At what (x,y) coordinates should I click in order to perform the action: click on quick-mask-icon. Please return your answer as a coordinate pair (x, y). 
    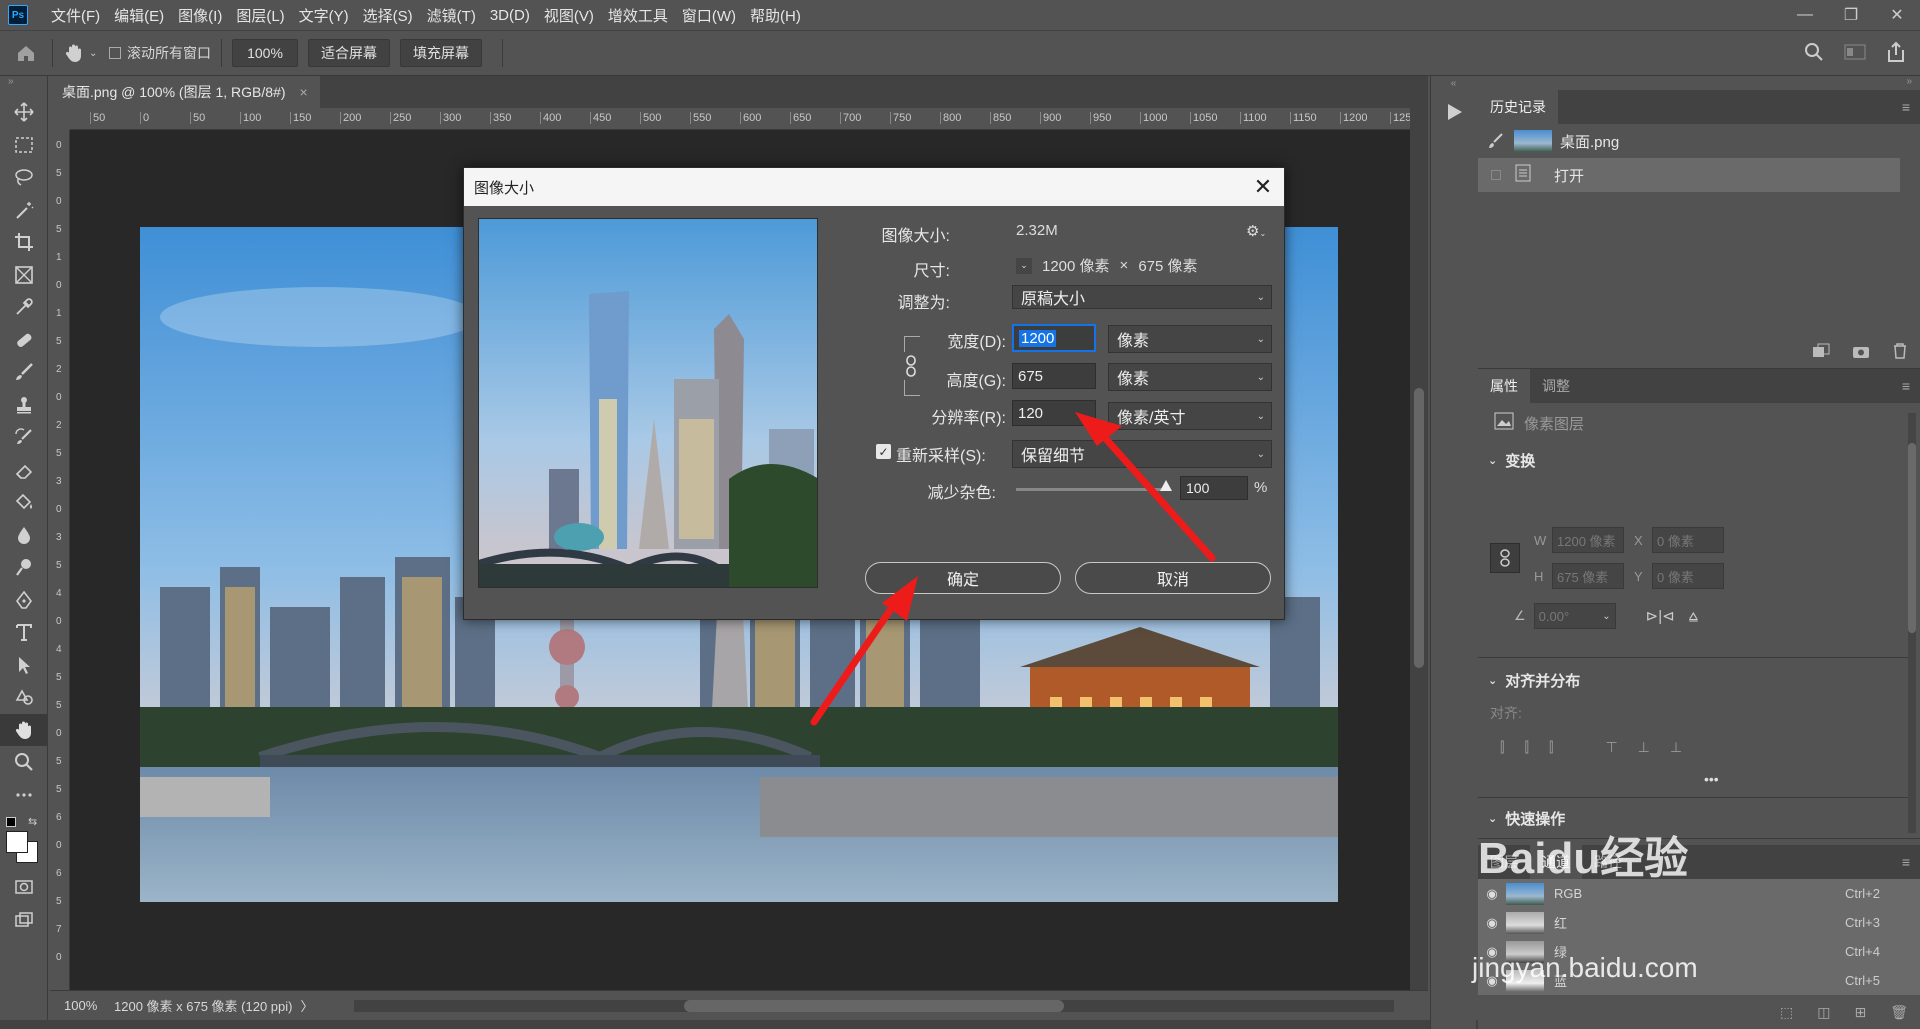
    Looking at the image, I should click on (24, 887).